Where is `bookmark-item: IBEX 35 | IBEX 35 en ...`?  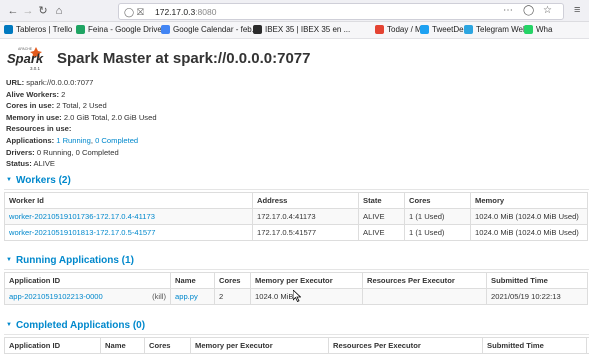
bookmark-item: IBEX 35 | IBEX 35 en ... is located at coordinates (301, 29).